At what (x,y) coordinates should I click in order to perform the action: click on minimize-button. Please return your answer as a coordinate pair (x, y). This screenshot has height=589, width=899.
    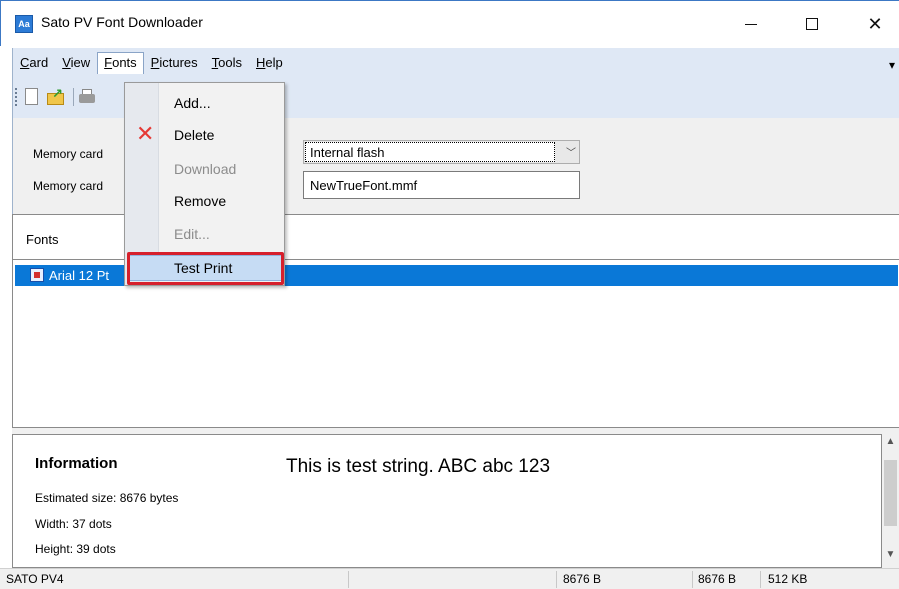
    Looking at the image, I should click on (751, 24).